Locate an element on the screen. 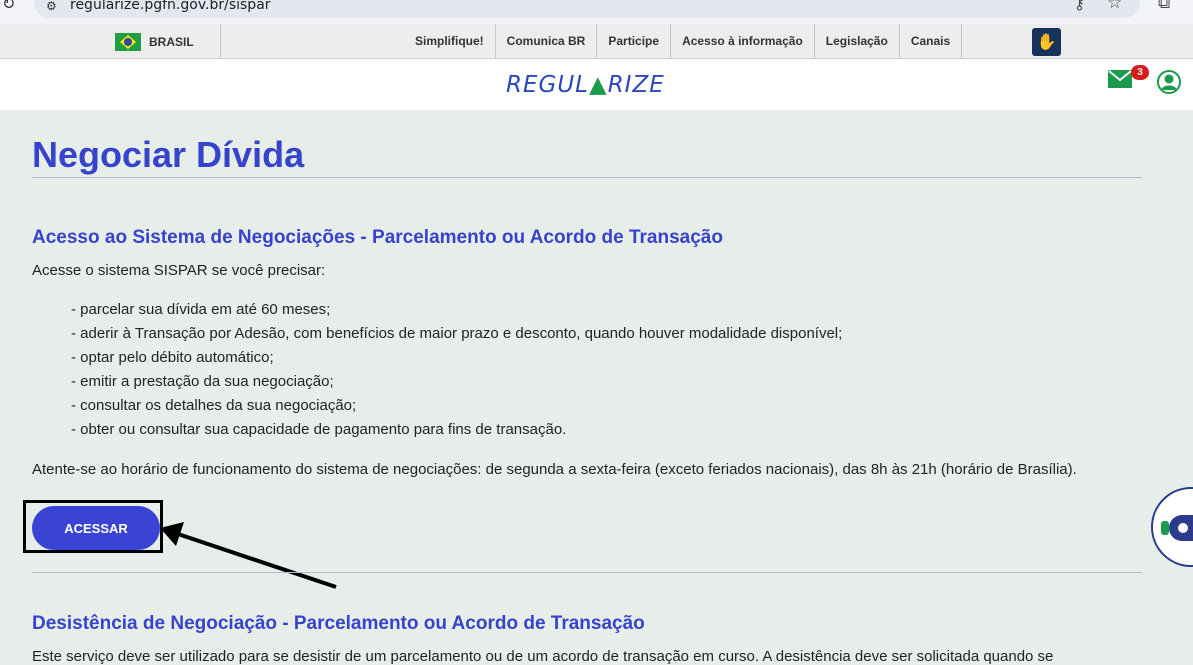  section-divider is located at coordinates (587, 572).